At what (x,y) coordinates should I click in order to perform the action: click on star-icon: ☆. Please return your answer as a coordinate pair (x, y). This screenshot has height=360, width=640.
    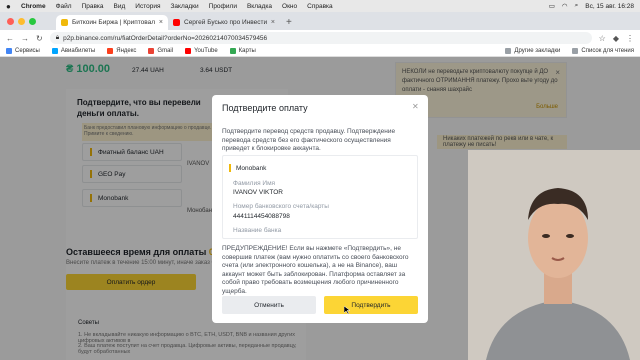
    Looking at the image, I should click on (602, 38).